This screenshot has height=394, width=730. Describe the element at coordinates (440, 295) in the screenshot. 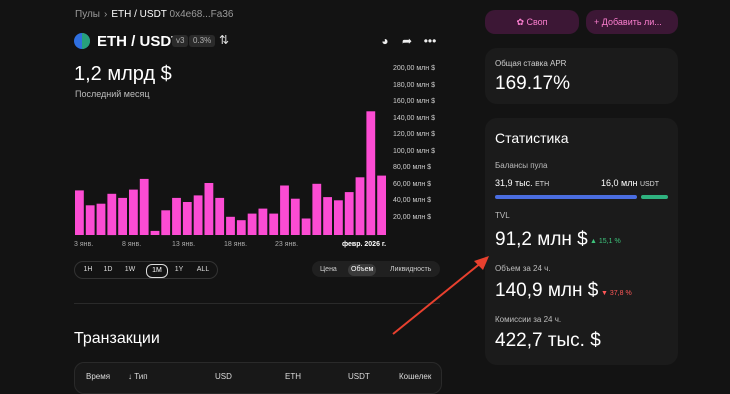

I see `annotation-arrow` at that location.